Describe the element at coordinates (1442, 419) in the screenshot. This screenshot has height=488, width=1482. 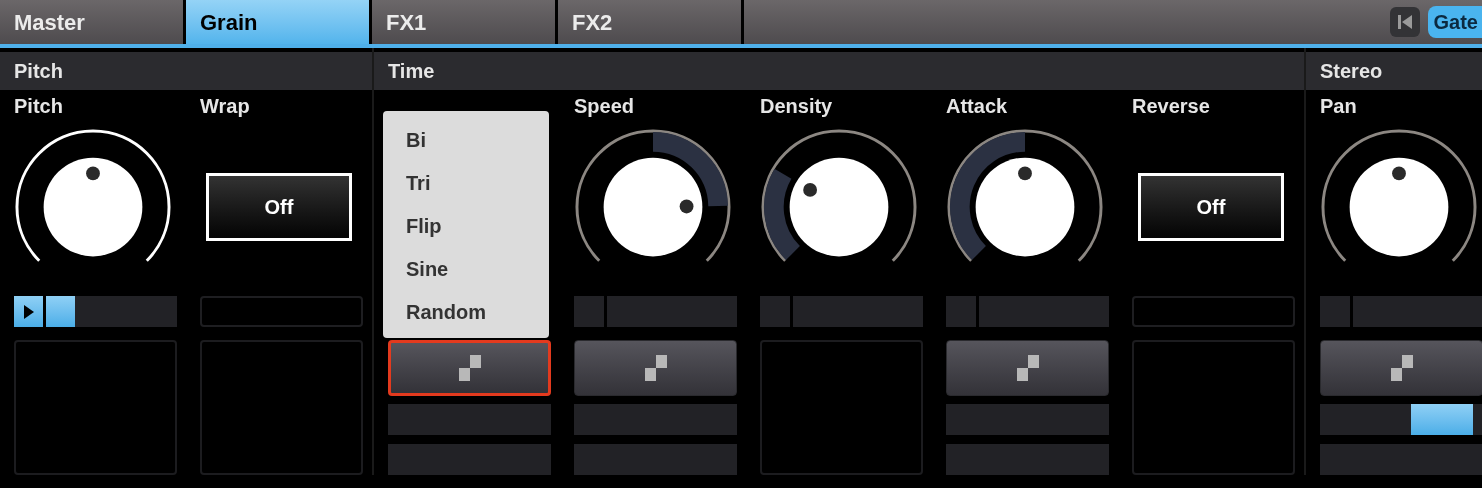
I see `range-thumb` at that location.